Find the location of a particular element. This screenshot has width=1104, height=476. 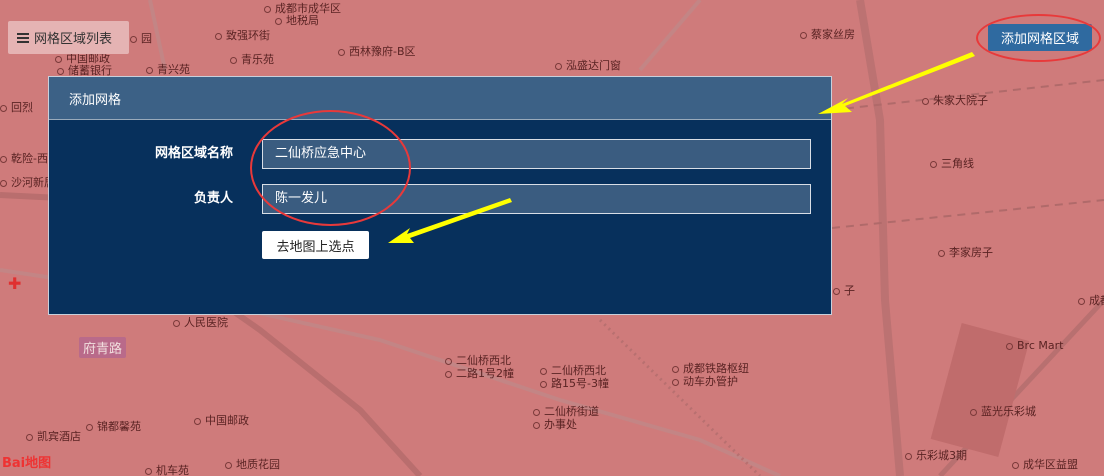

arrow-to-pick-button-icon is located at coordinates (450, 220).